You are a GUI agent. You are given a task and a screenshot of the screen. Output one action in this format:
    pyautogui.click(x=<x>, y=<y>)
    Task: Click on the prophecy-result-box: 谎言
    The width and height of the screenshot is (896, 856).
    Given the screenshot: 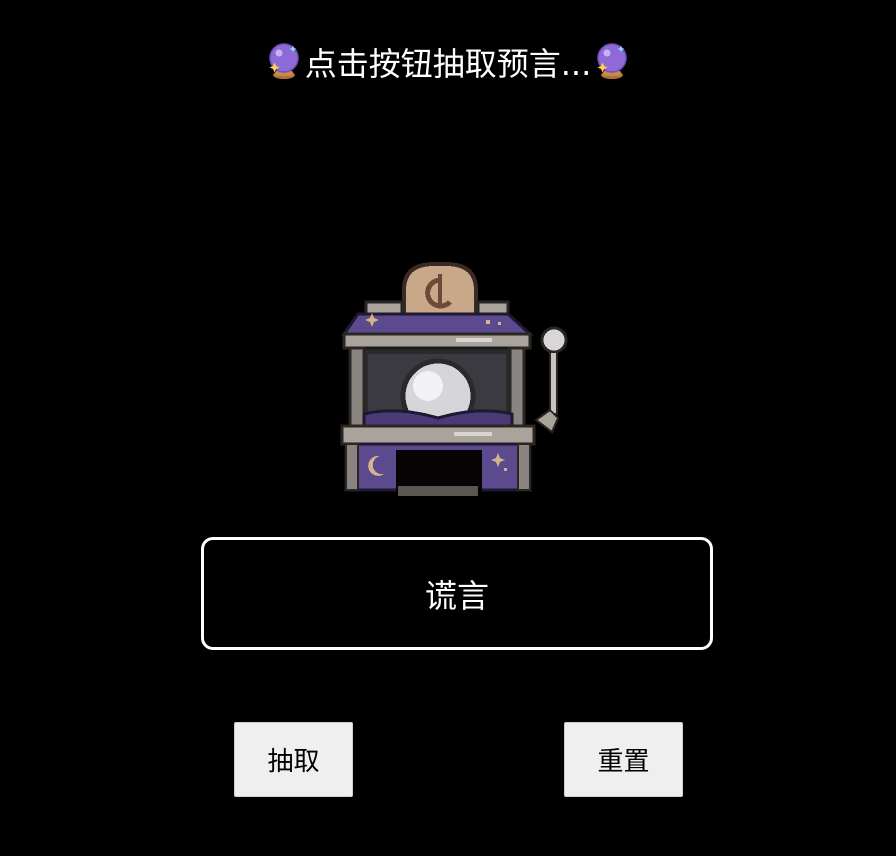 What is the action you would take?
    pyautogui.click(x=457, y=593)
    